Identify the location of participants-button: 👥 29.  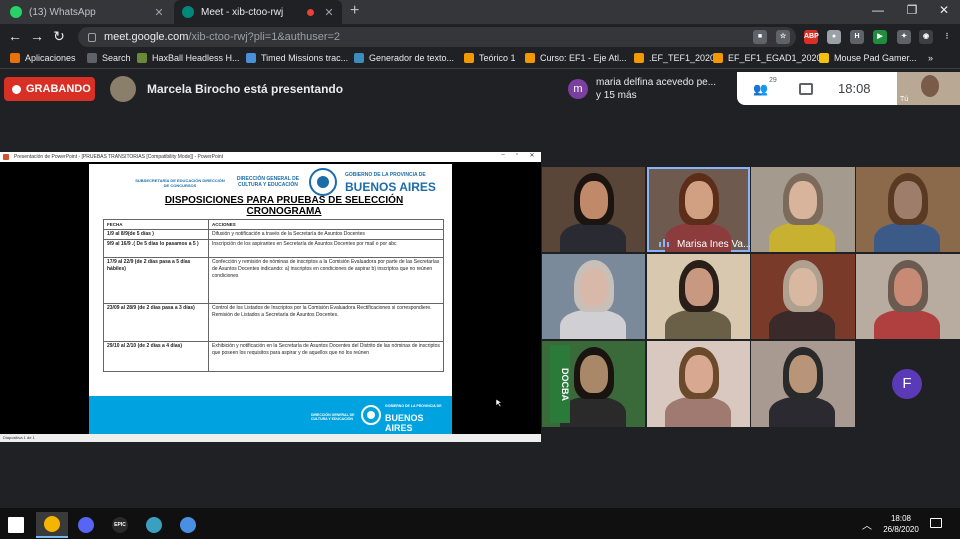
(767, 86).